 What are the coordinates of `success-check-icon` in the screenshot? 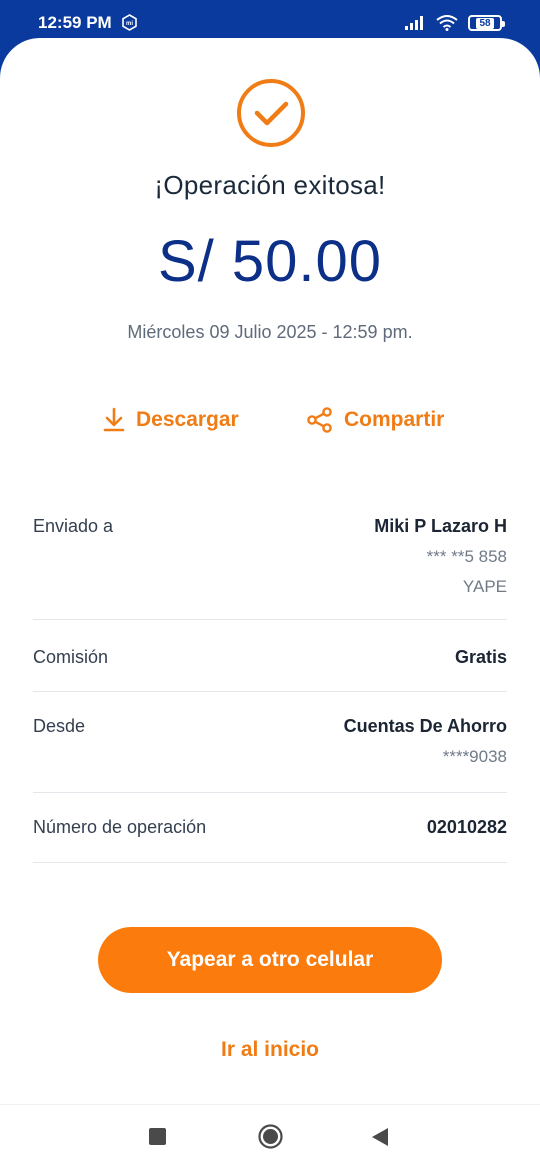 It's located at (271, 113).